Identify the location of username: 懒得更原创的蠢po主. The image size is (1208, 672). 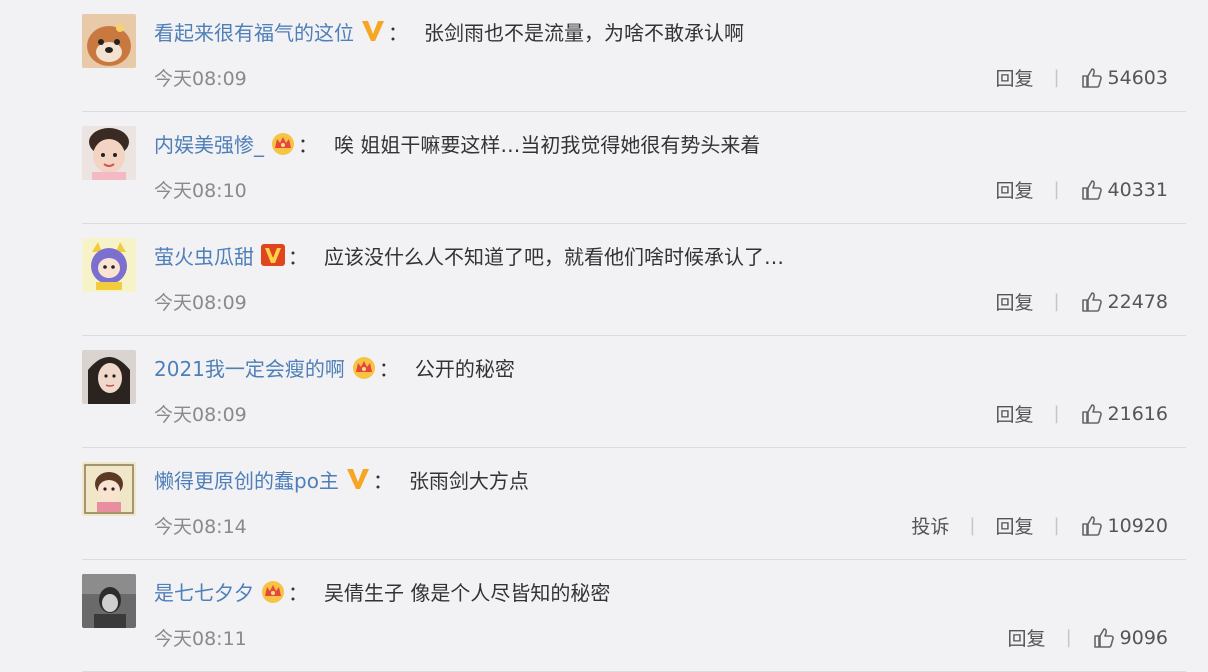
(246, 481).